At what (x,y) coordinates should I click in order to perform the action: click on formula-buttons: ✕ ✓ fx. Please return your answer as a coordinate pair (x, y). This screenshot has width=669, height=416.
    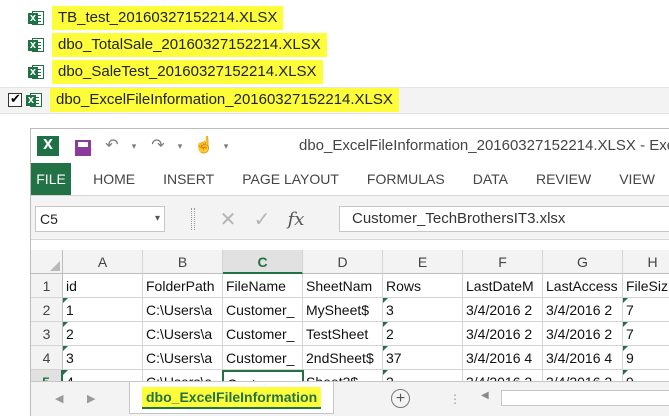
    Looking at the image, I should click on (252, 219).